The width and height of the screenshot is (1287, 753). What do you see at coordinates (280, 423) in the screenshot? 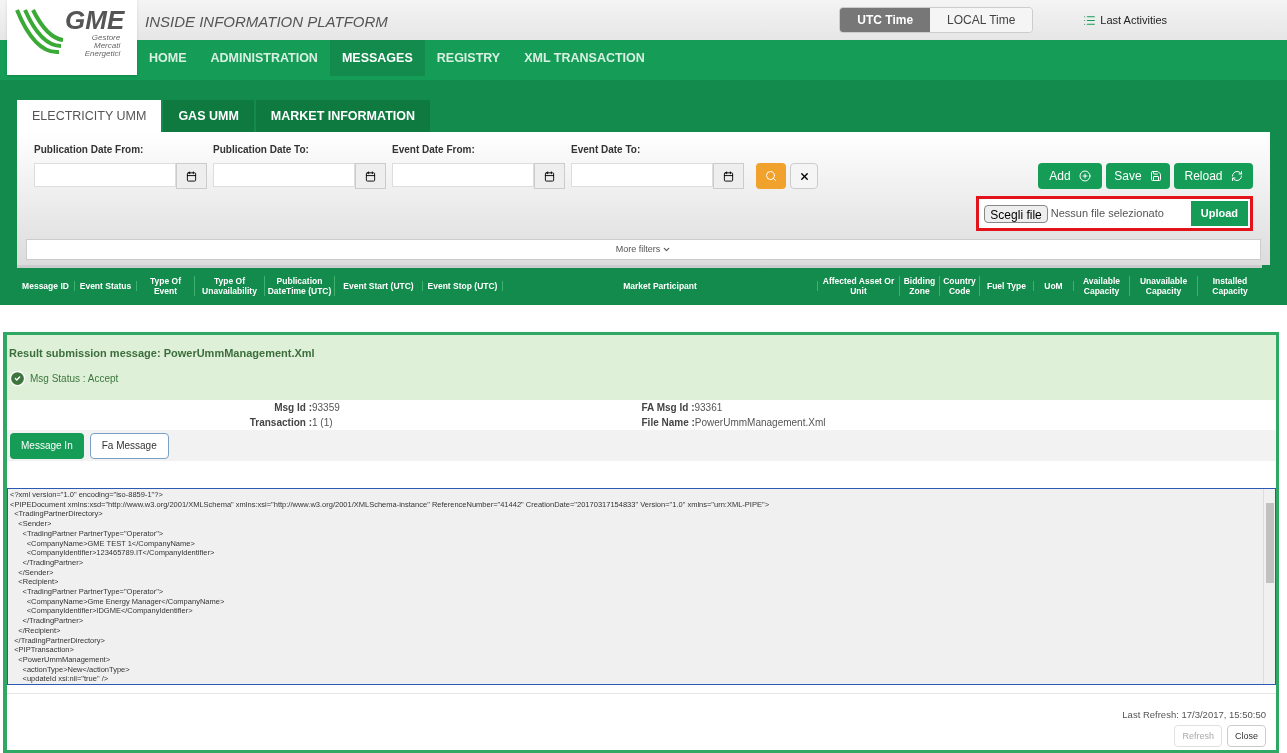
I see `field-label: Transaction :` at bounding box center [280, 423].